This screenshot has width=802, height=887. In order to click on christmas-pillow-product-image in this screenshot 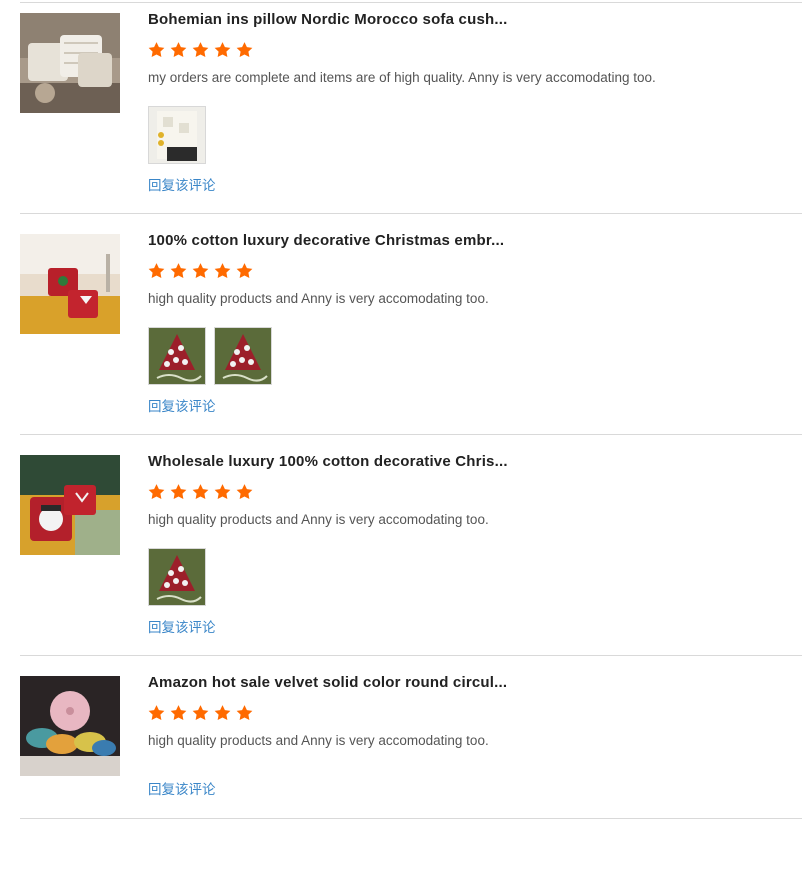, I will do `click(70, 284)`.